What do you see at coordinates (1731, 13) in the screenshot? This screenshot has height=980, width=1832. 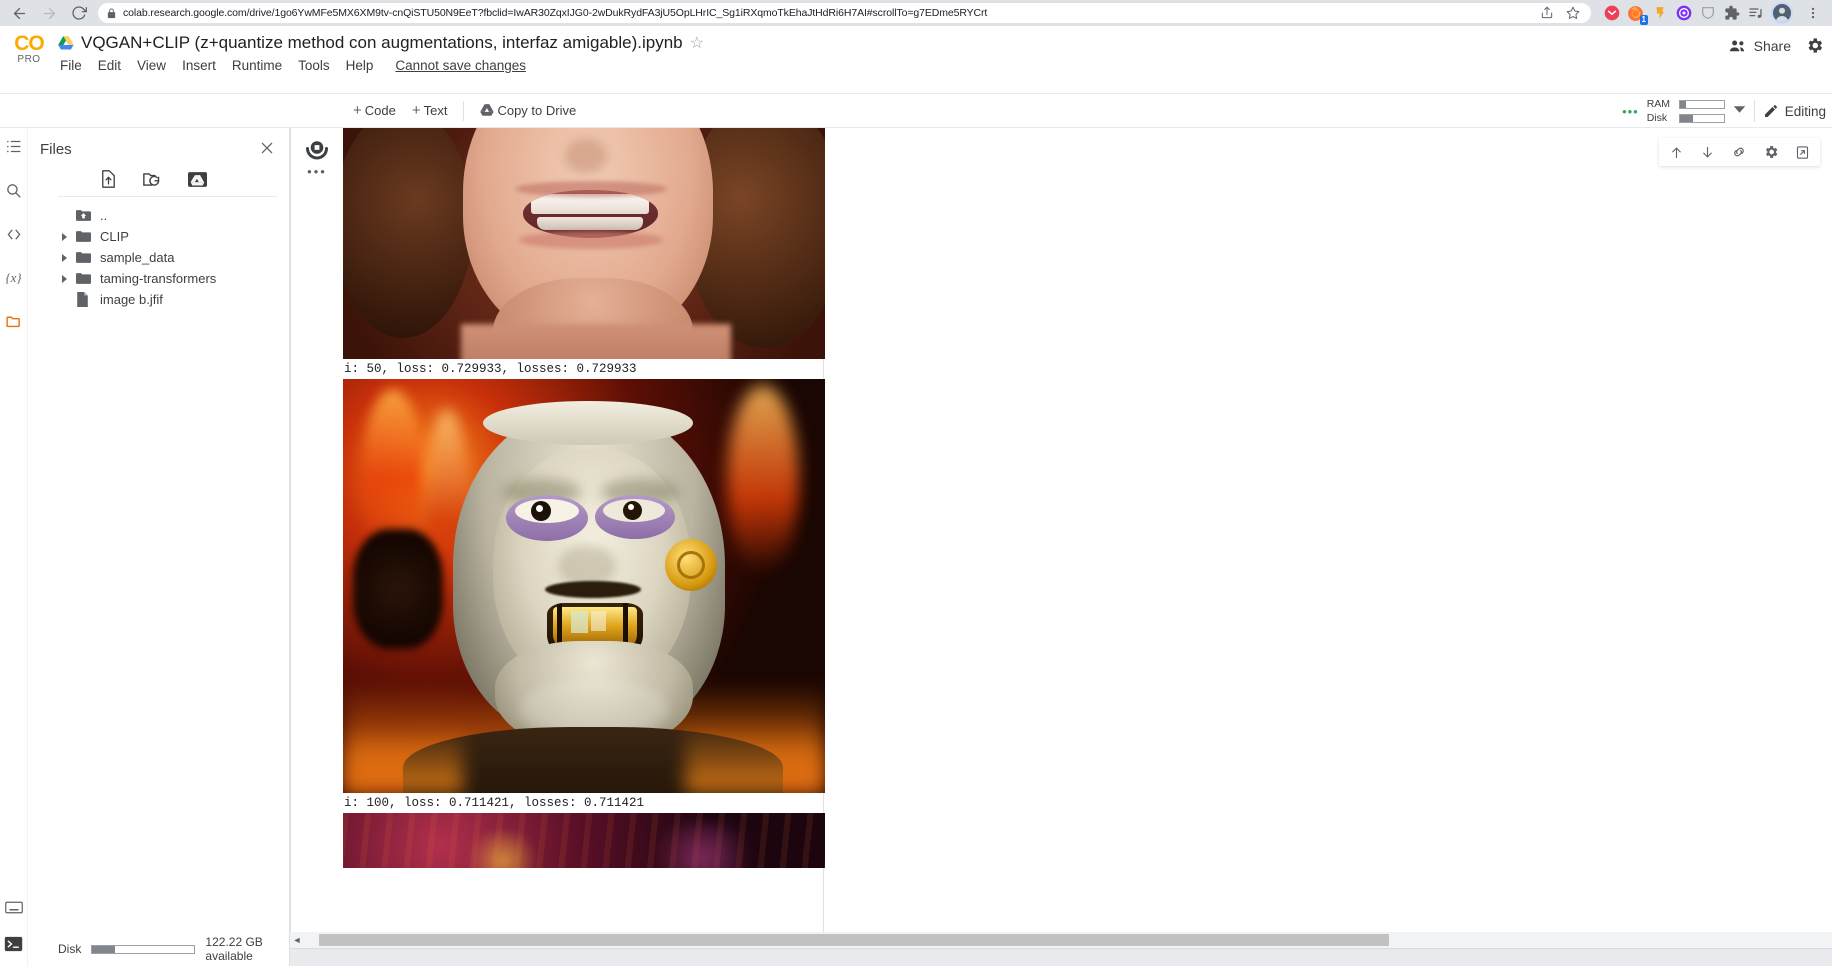 I see `puzzle-extensions-icon` at bounding box center [1731, 13].